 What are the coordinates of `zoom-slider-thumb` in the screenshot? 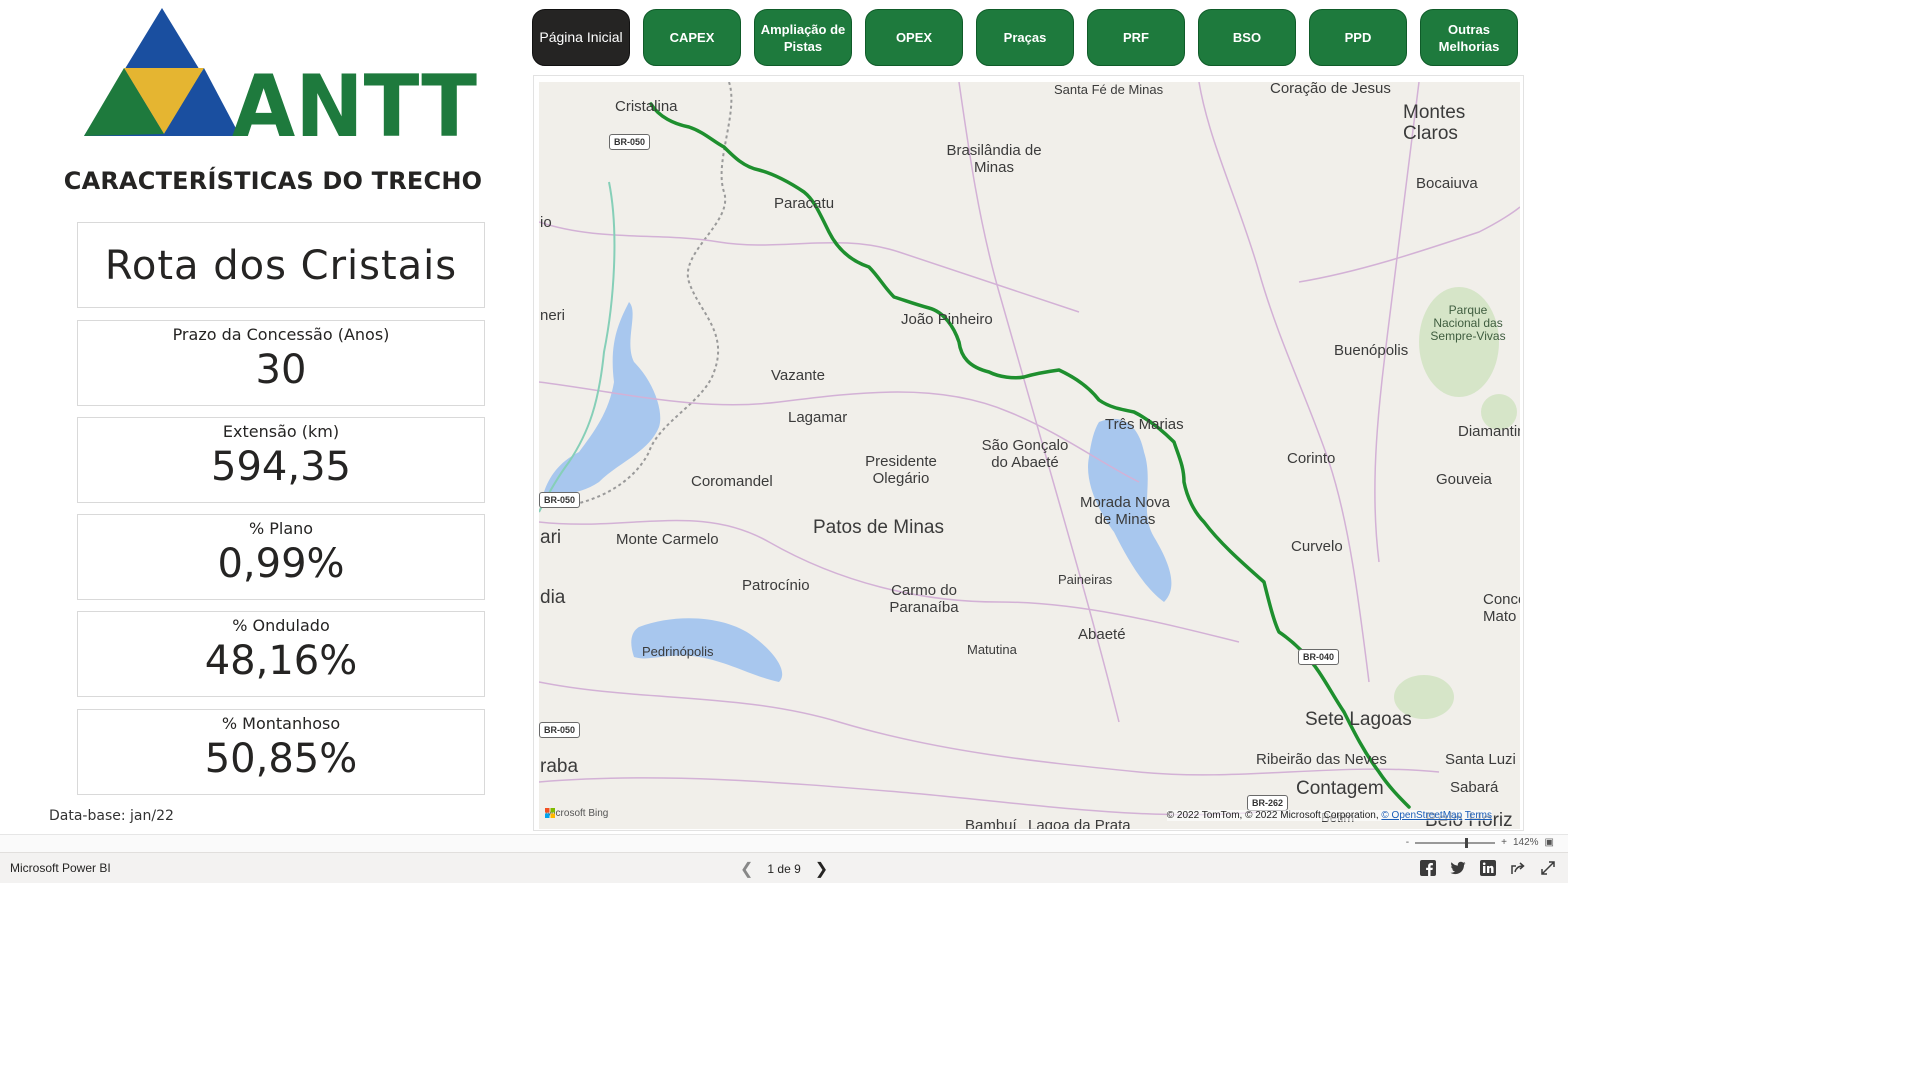 It's located at (1467, 842).